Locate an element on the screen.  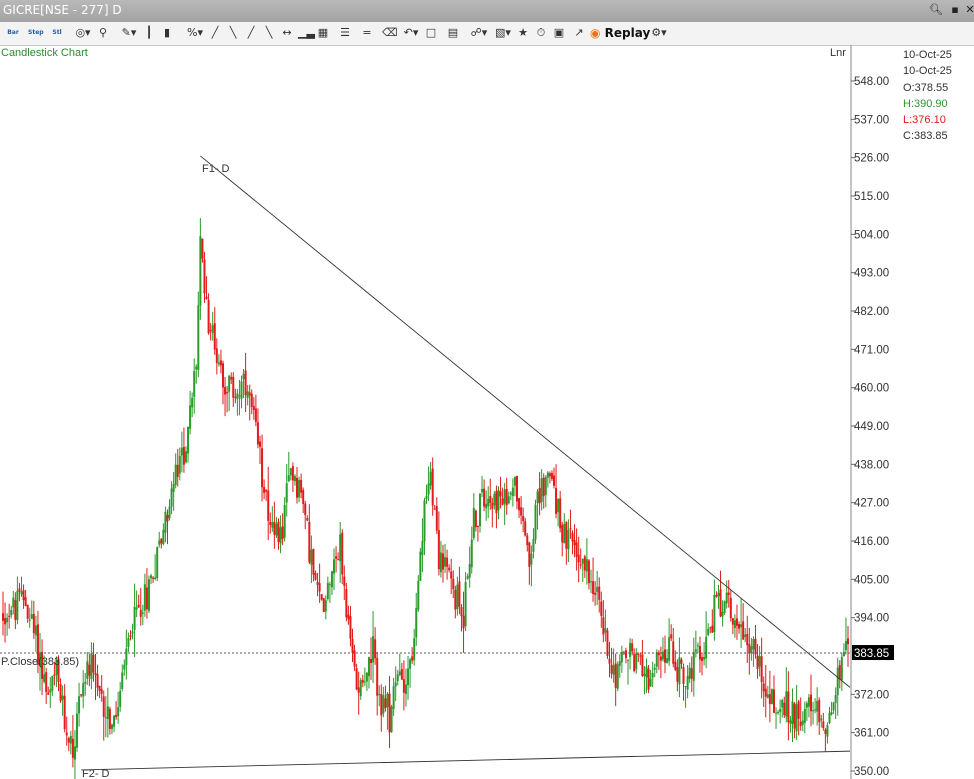
eraser-icon: ⌫ is located at coordinates (390, 33).